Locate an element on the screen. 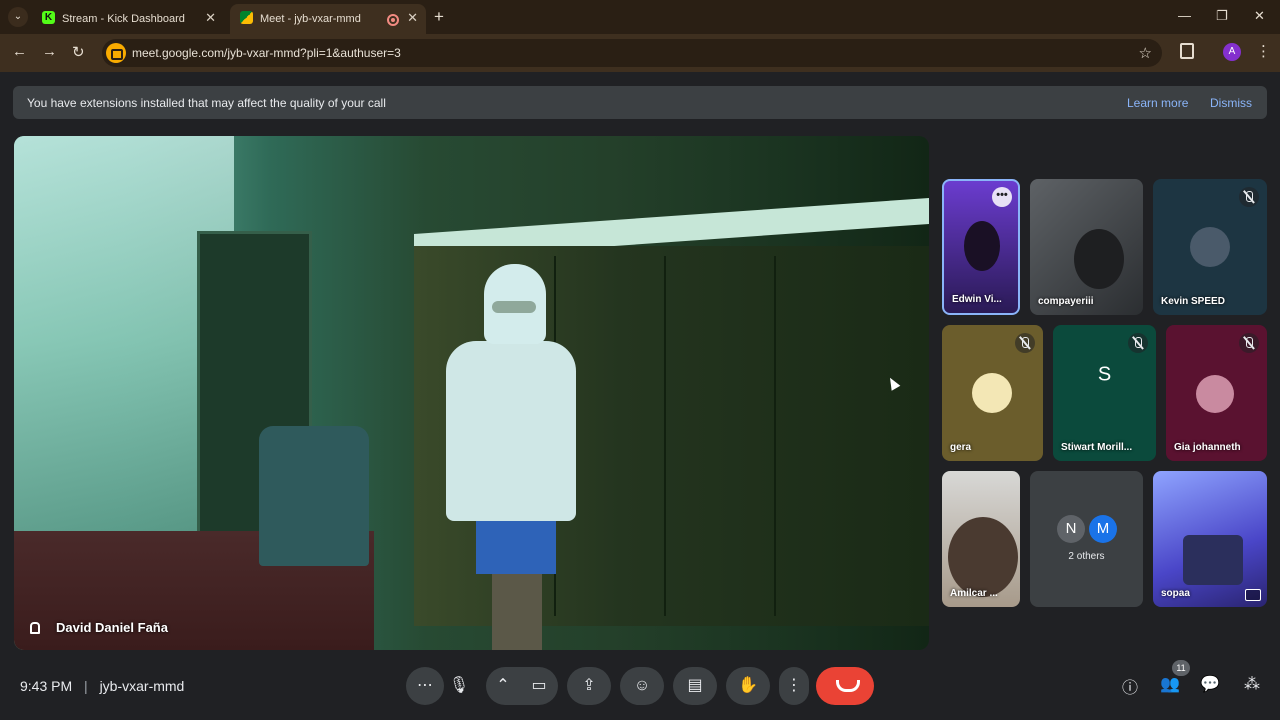 This screenshot has width=1280, height=720. camera-icon: ▭ is located at coordinates (539, 685).